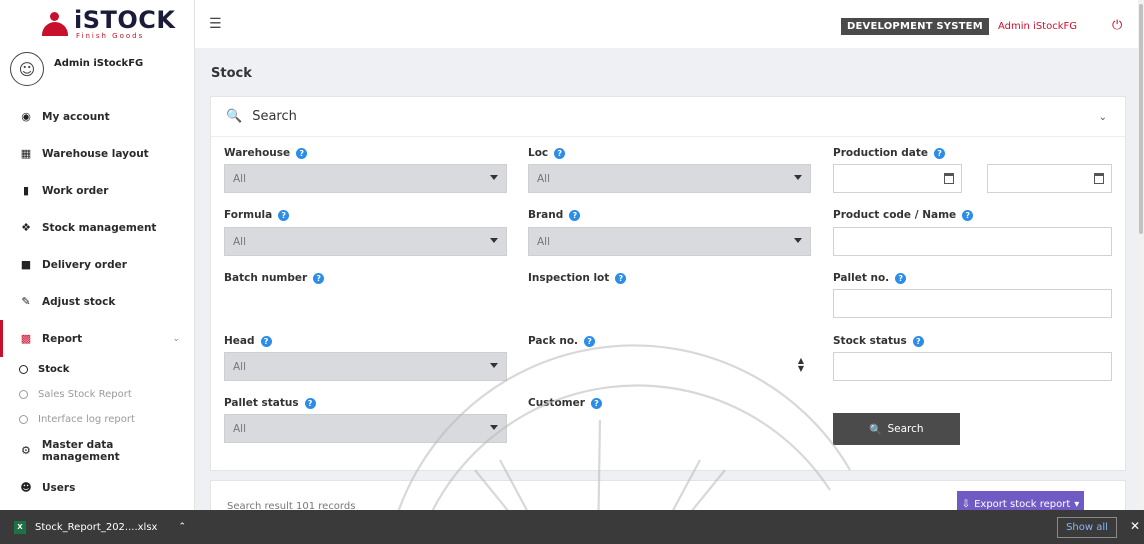  I want to click on pallet-no-label-text: Pallet no., so click(861, 278).